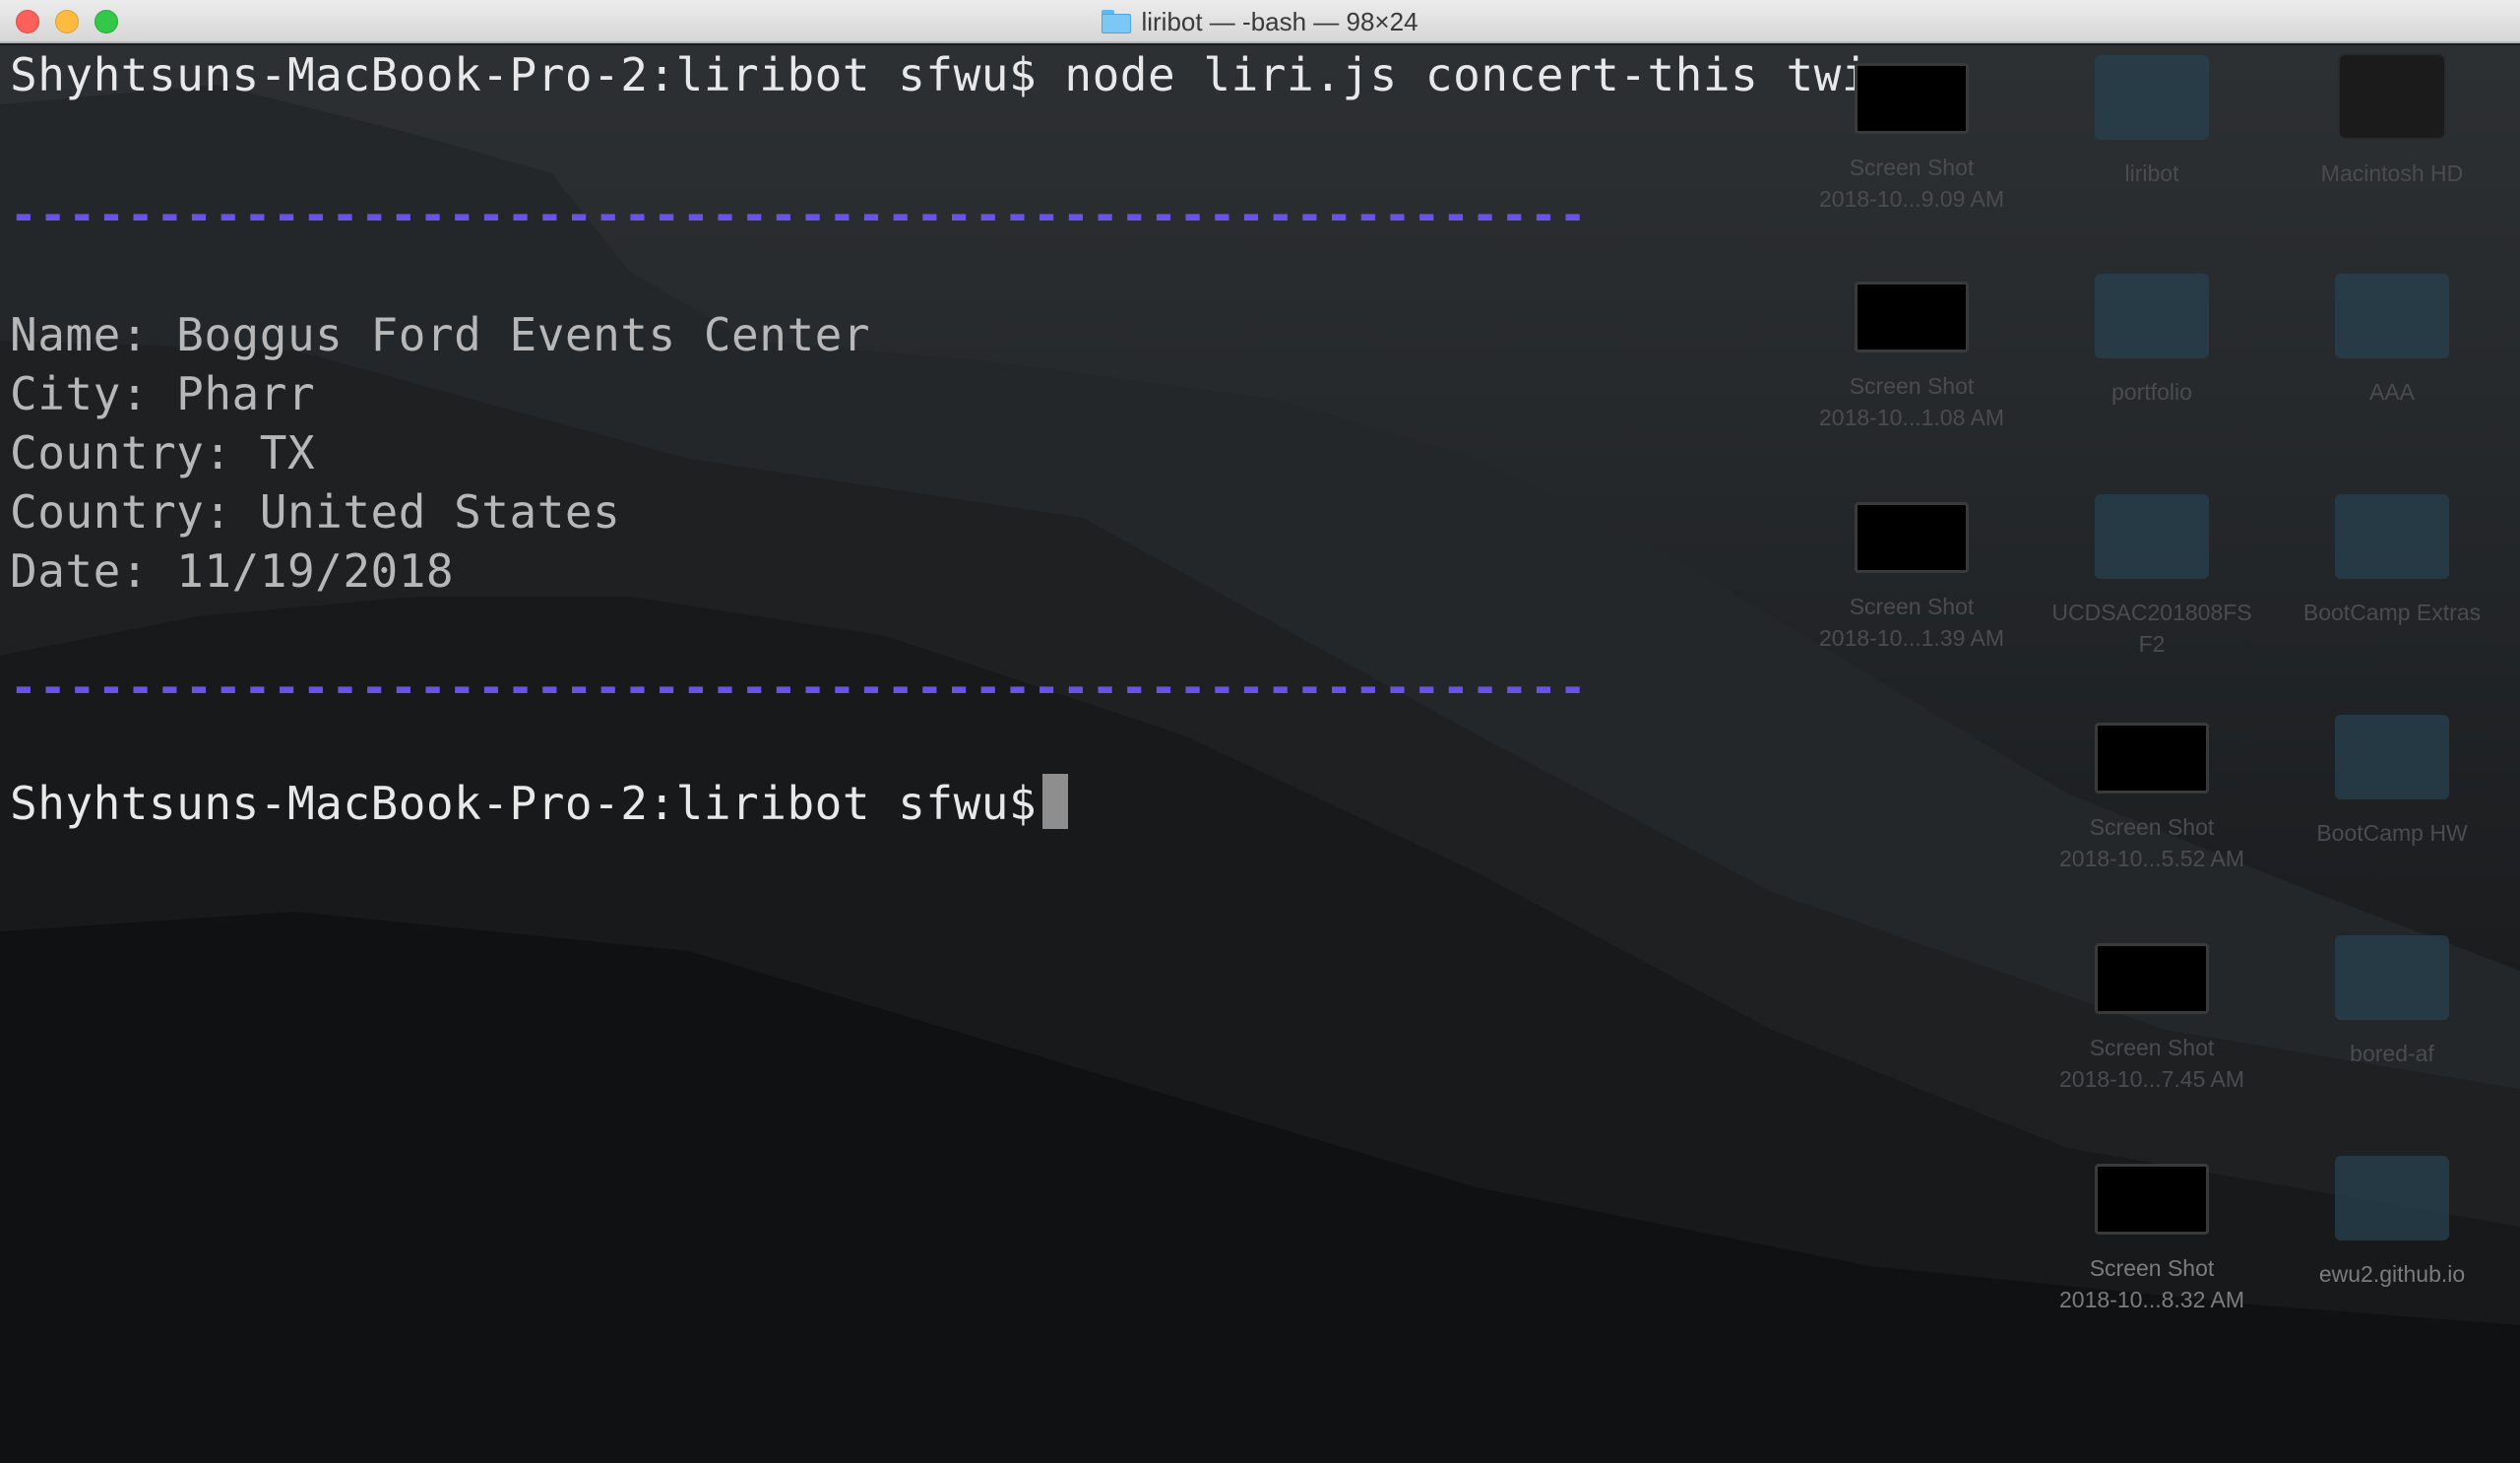  Describe the element at coordinates (440, 334) in the screenshot. I see `output-name: Name: Boggus Ford Events Center` at that location.